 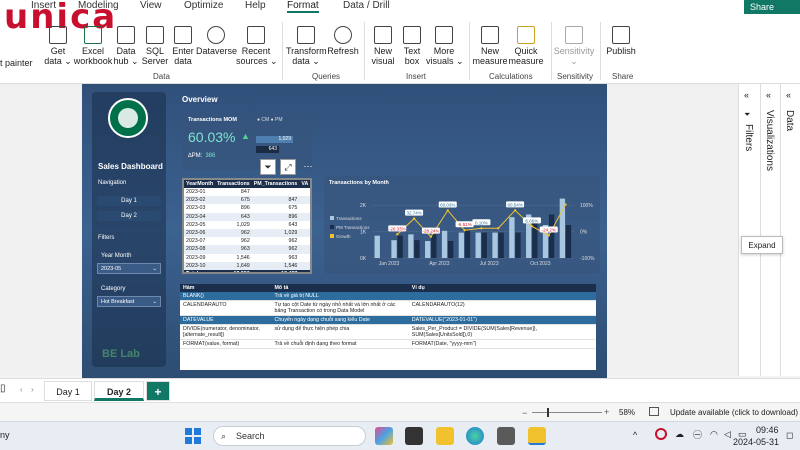 What do you see at coordinates (770, 230) in the screenshot?
I see `visualizations-pane: « Visualizations` at bounding box center [770, 230].